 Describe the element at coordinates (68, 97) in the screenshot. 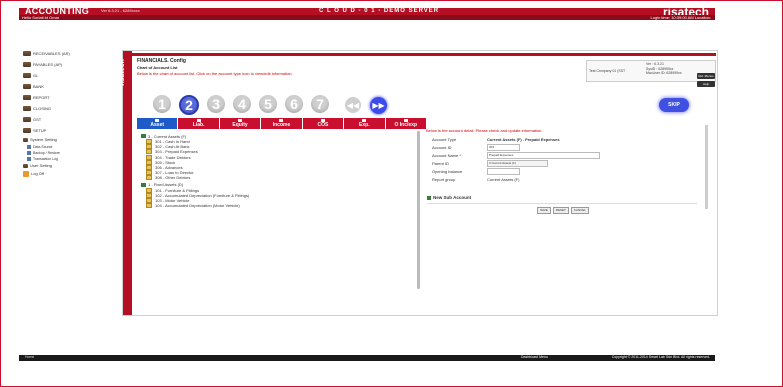

I see `sidebar-item-report: REPORT` at that location.